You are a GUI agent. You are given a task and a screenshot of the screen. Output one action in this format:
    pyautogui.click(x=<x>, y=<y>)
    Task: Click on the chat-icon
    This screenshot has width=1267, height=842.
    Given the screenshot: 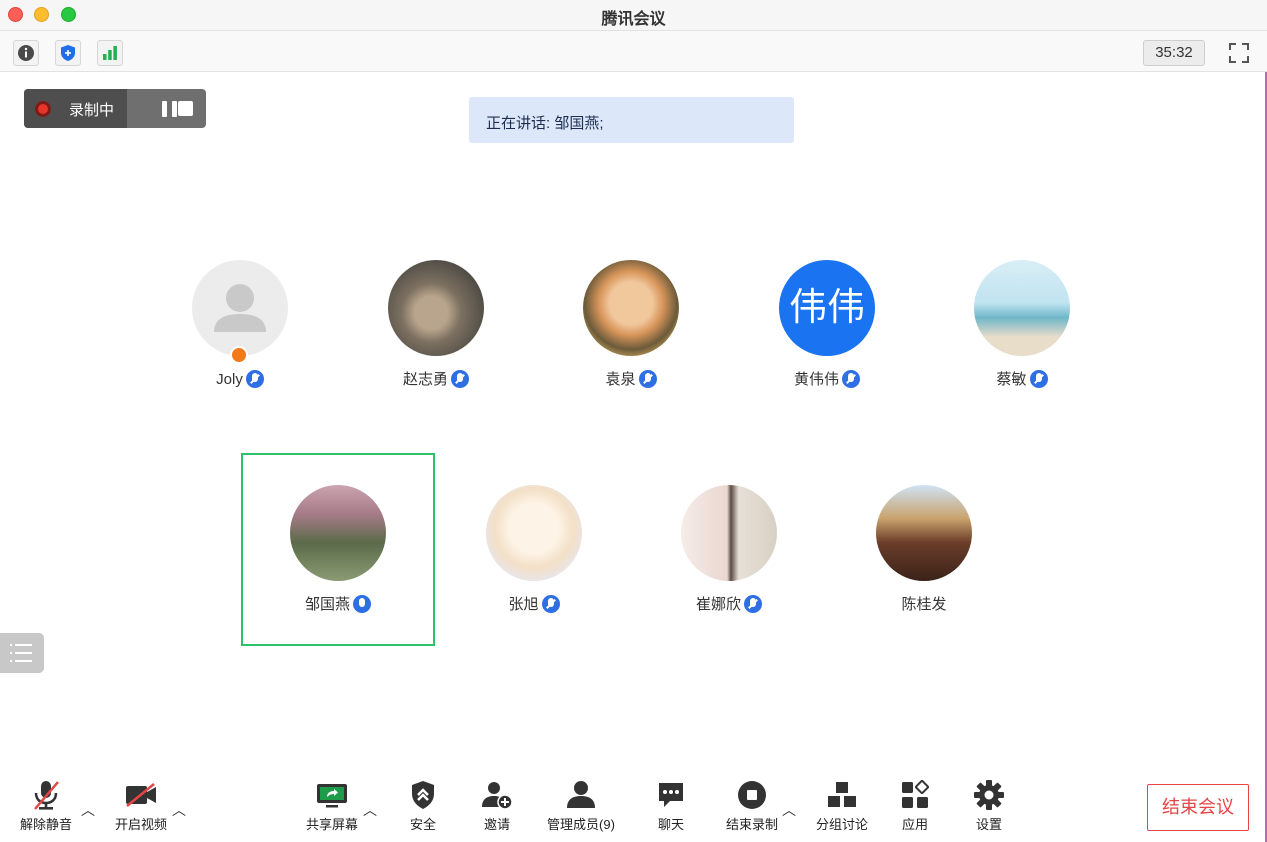 What is the action you would take?
    pyautogui.click(x=671, y=795)
    